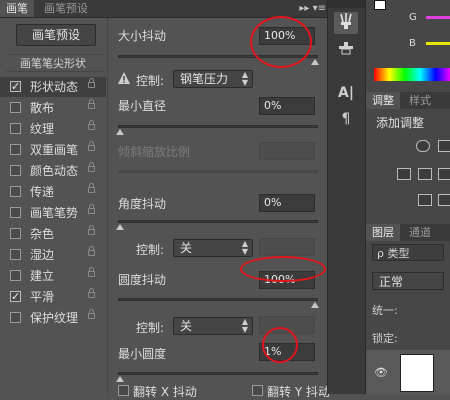 The image size is (450, 400). Describe the element at coordinates (66, 8) in the screenshot. I see `tab-brush-presets: 画笔预设` at that location.